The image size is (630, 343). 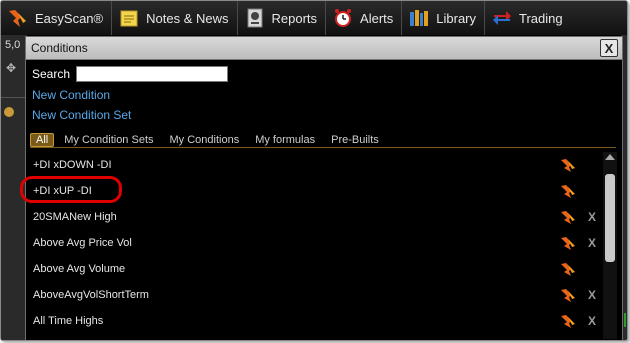 I want to click on toolbar-easyscan: EasyScan®, so click(x=57, y=18).